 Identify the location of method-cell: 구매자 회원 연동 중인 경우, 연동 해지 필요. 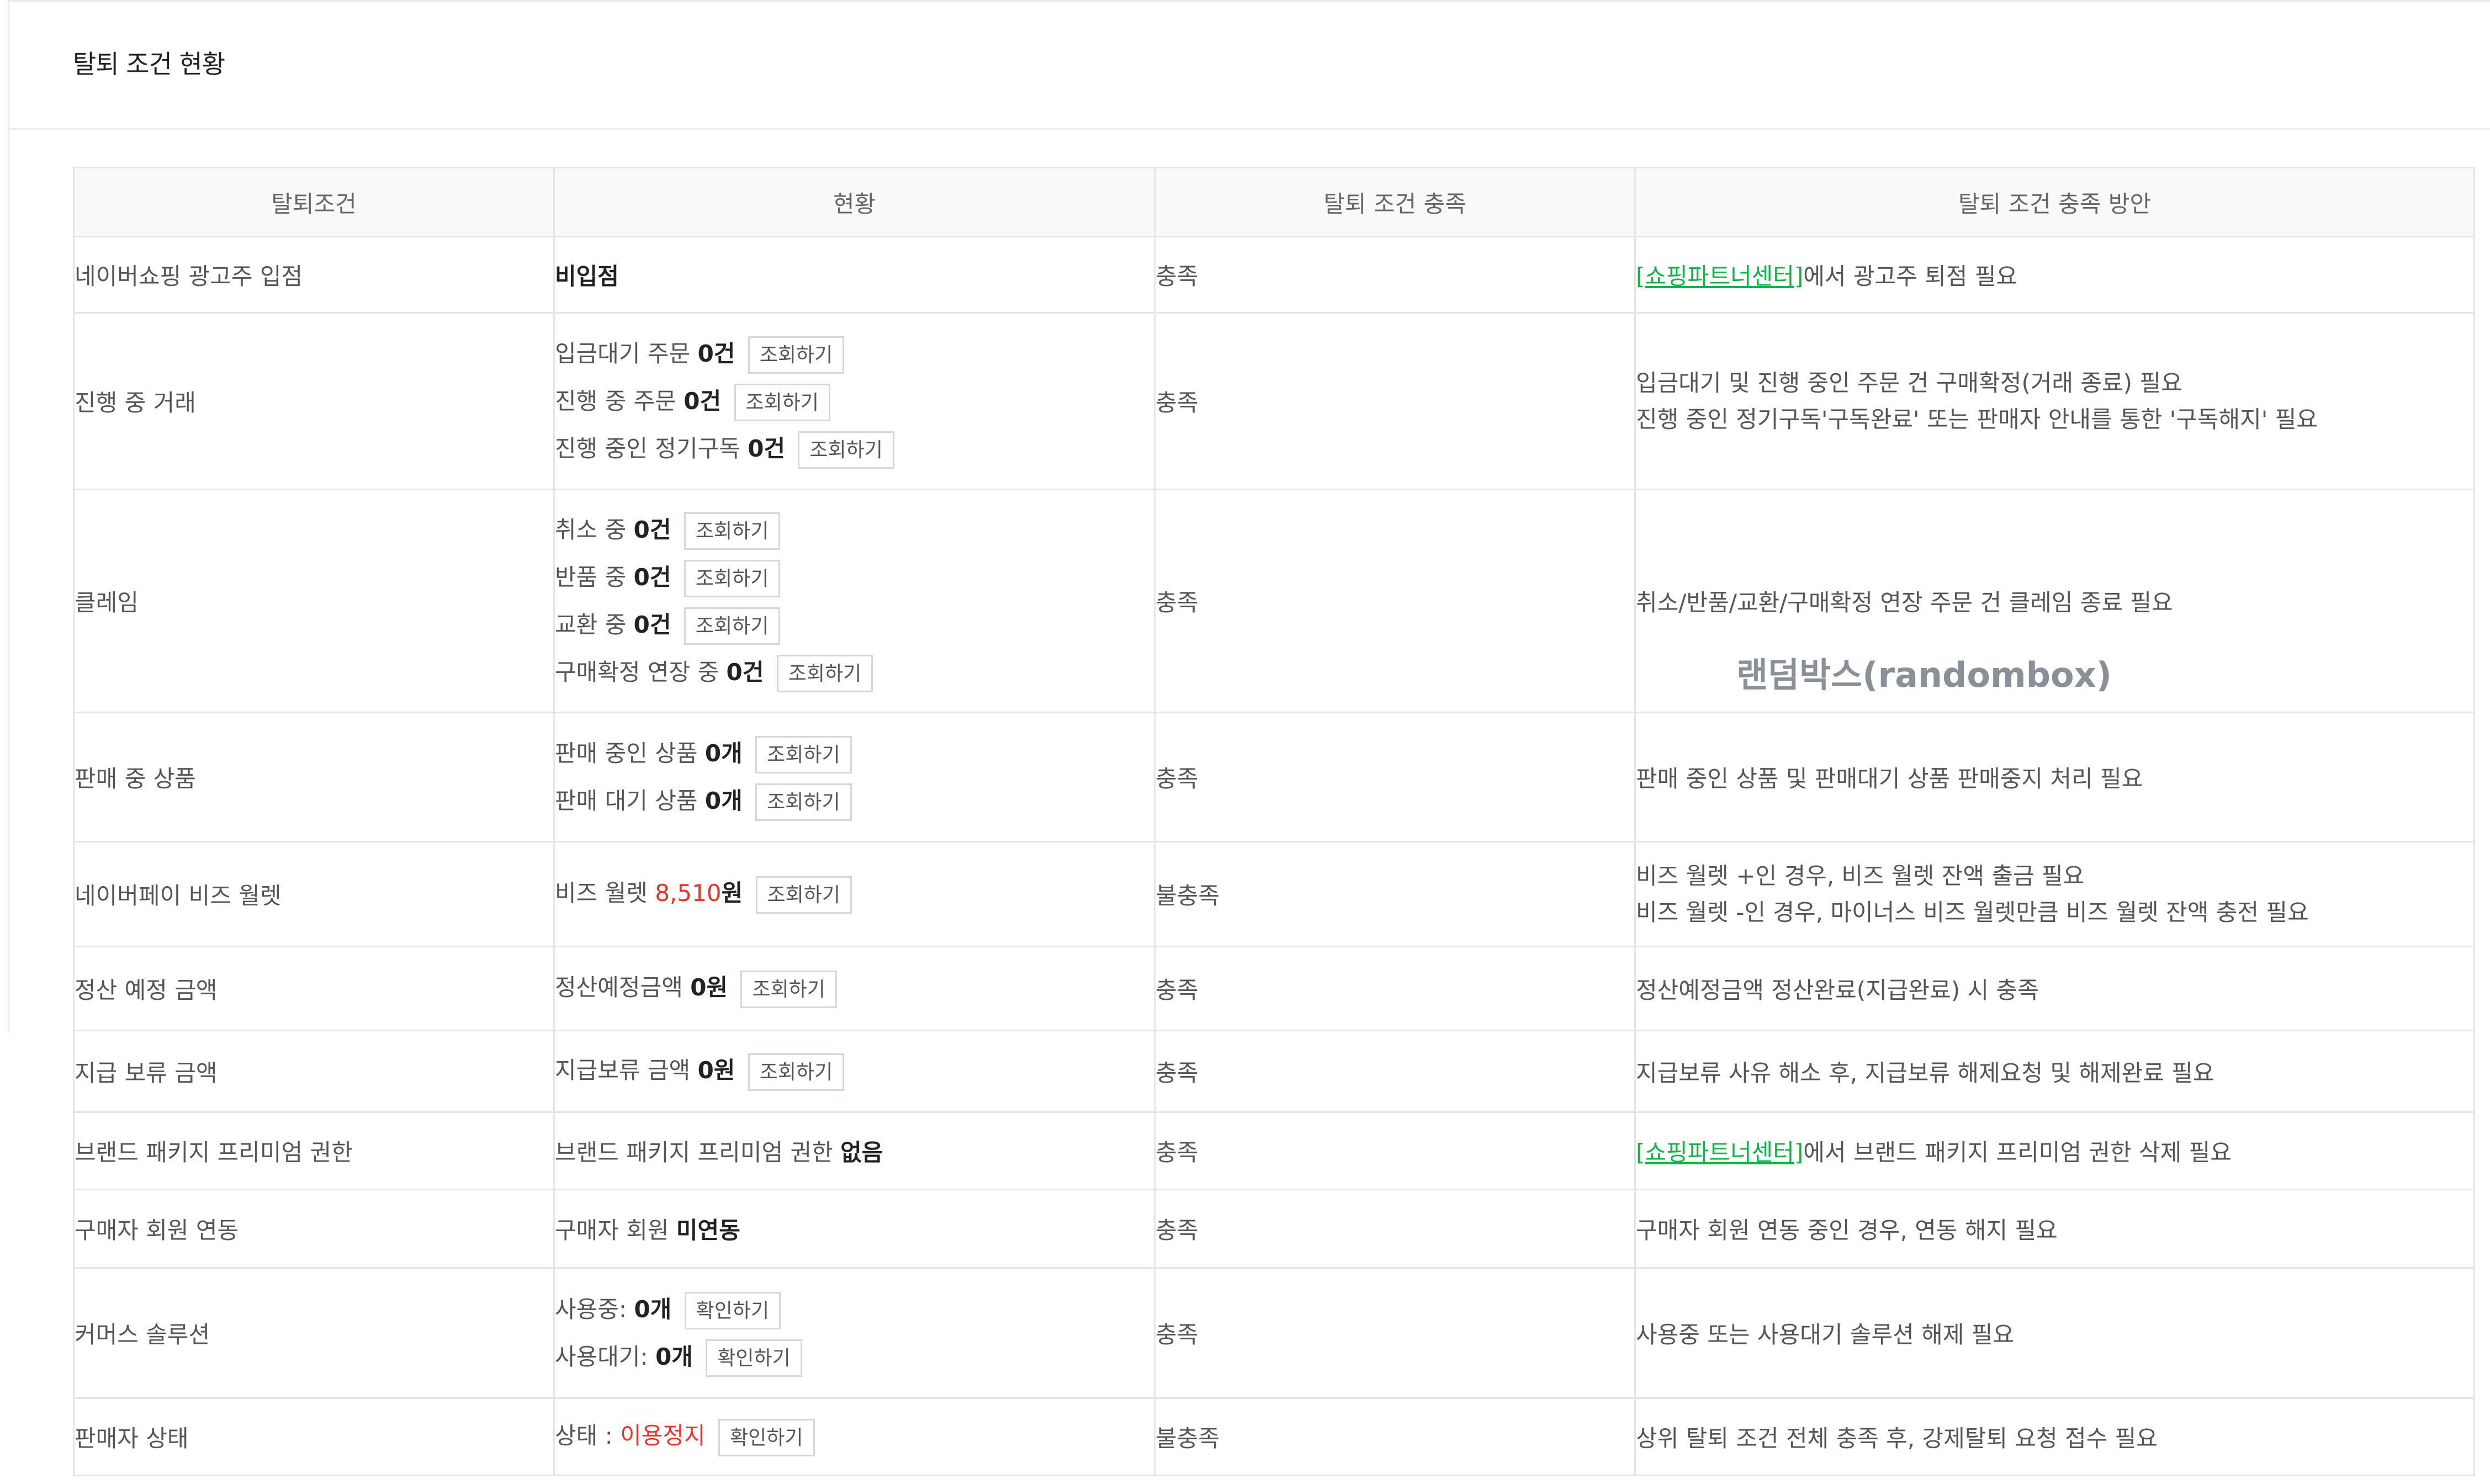
(2055, 1229).